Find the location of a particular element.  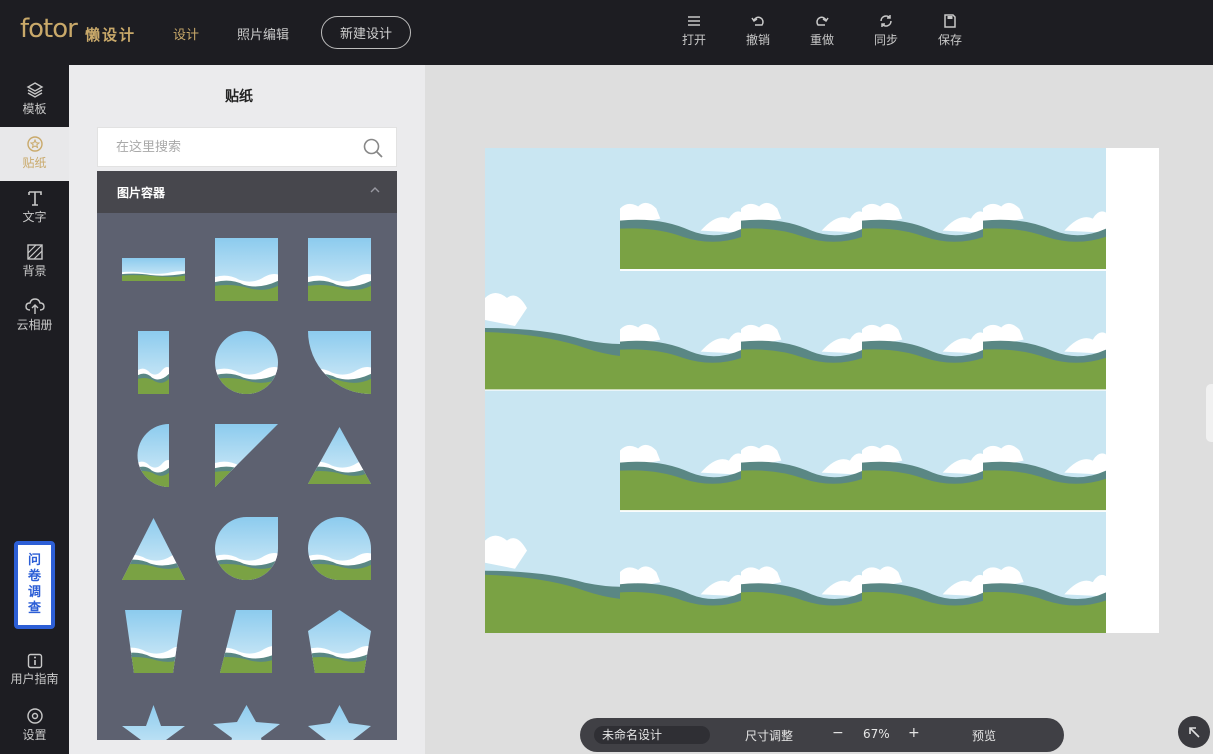

sticker-quarter-notch is located at coordinates (339, 362).